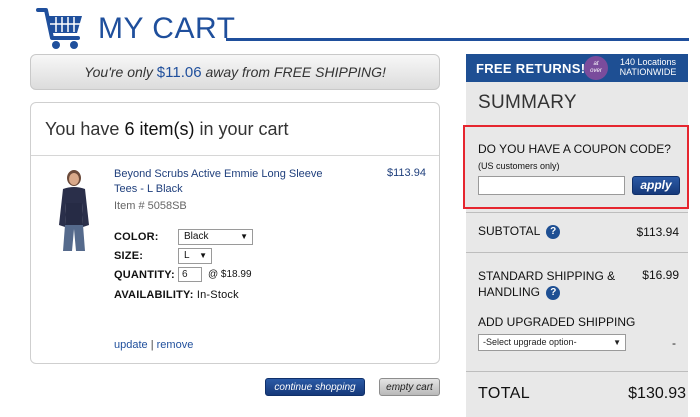  I want to click on badge-line-1: at, so click(596, 64).